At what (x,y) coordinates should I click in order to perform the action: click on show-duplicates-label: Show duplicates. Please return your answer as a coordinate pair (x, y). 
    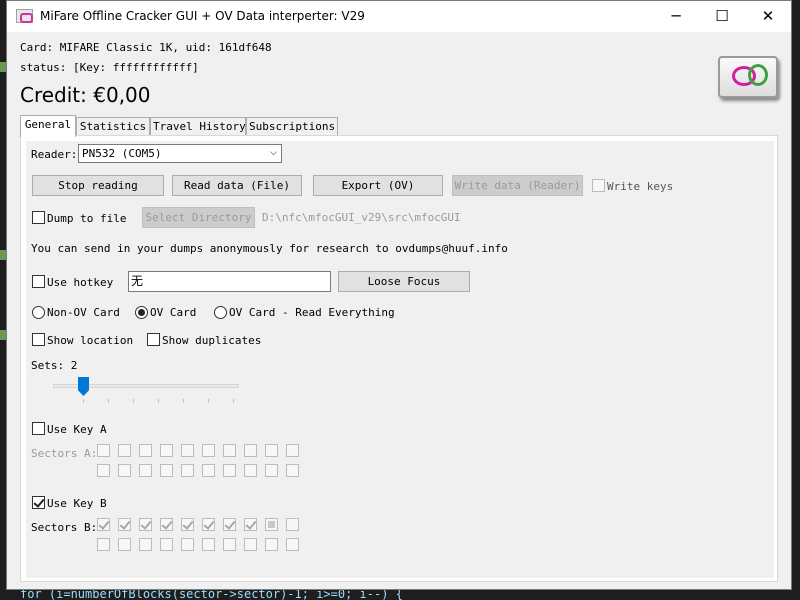
    Looking at the image, I should click on (212, 340).